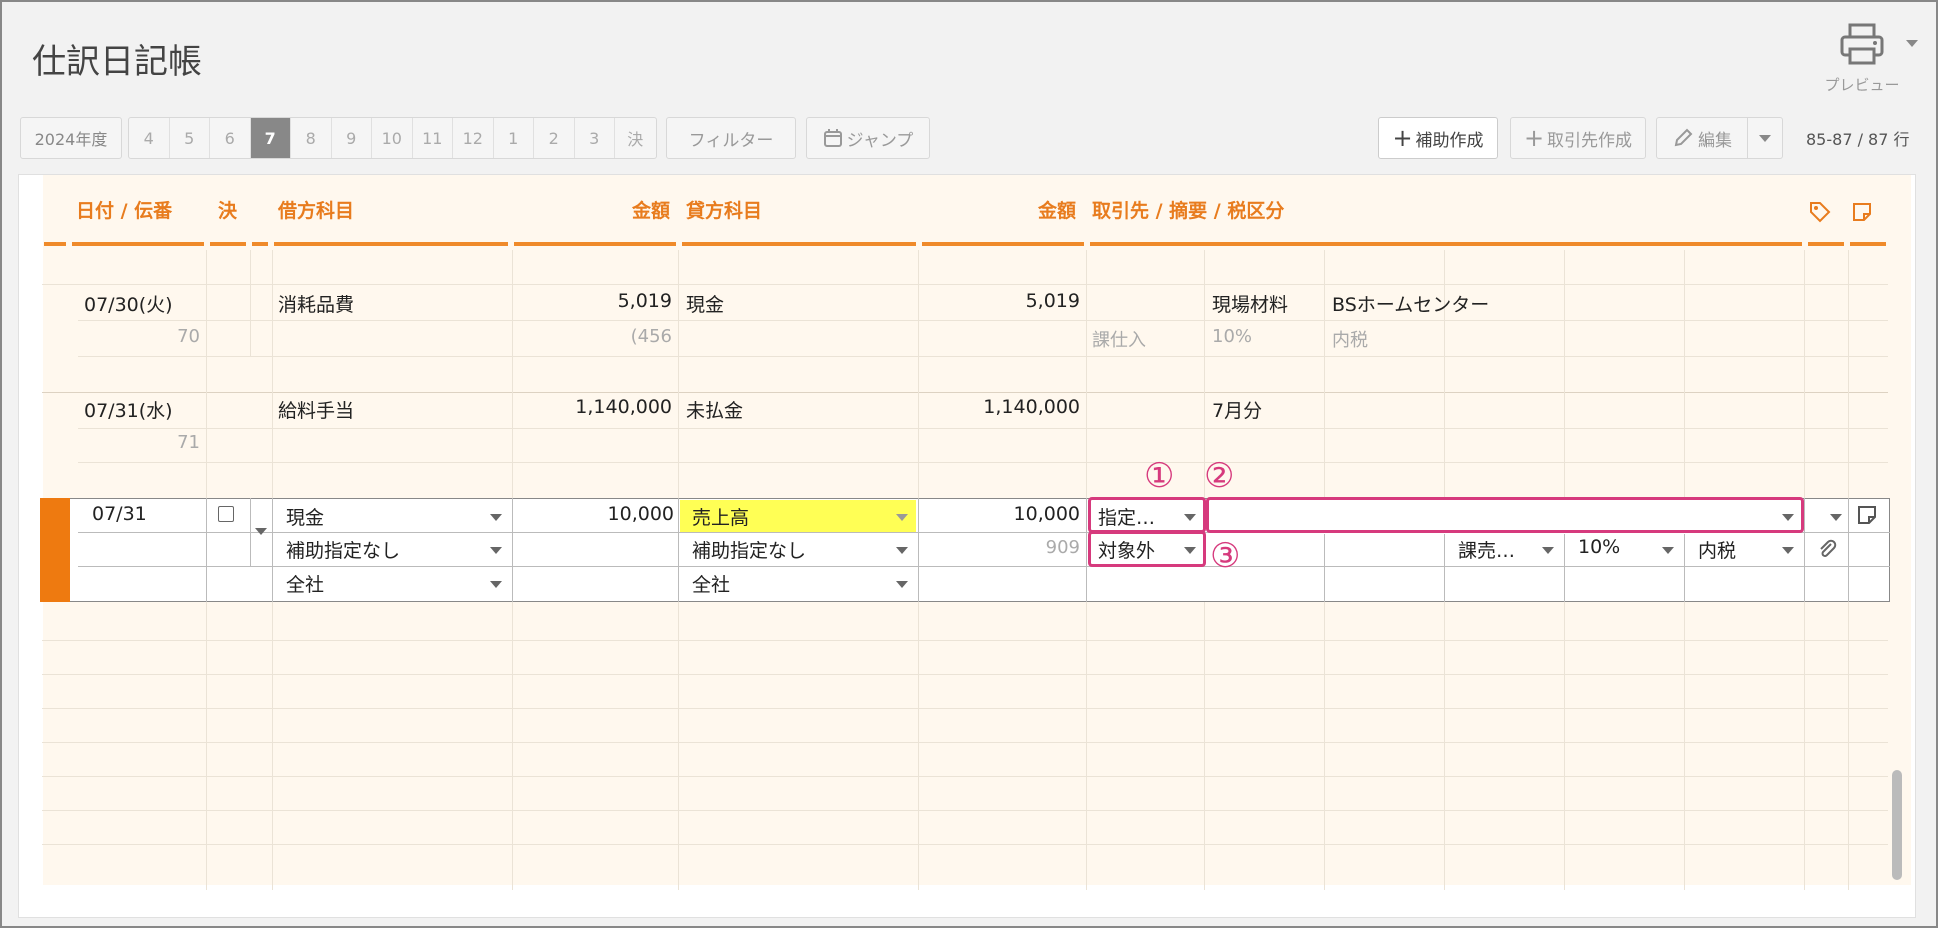 This screenshot has width=1938, height=928. Describe the element at coordinates (1702, 138) in the screenshot. I see `edit-button: 編集` at that location.